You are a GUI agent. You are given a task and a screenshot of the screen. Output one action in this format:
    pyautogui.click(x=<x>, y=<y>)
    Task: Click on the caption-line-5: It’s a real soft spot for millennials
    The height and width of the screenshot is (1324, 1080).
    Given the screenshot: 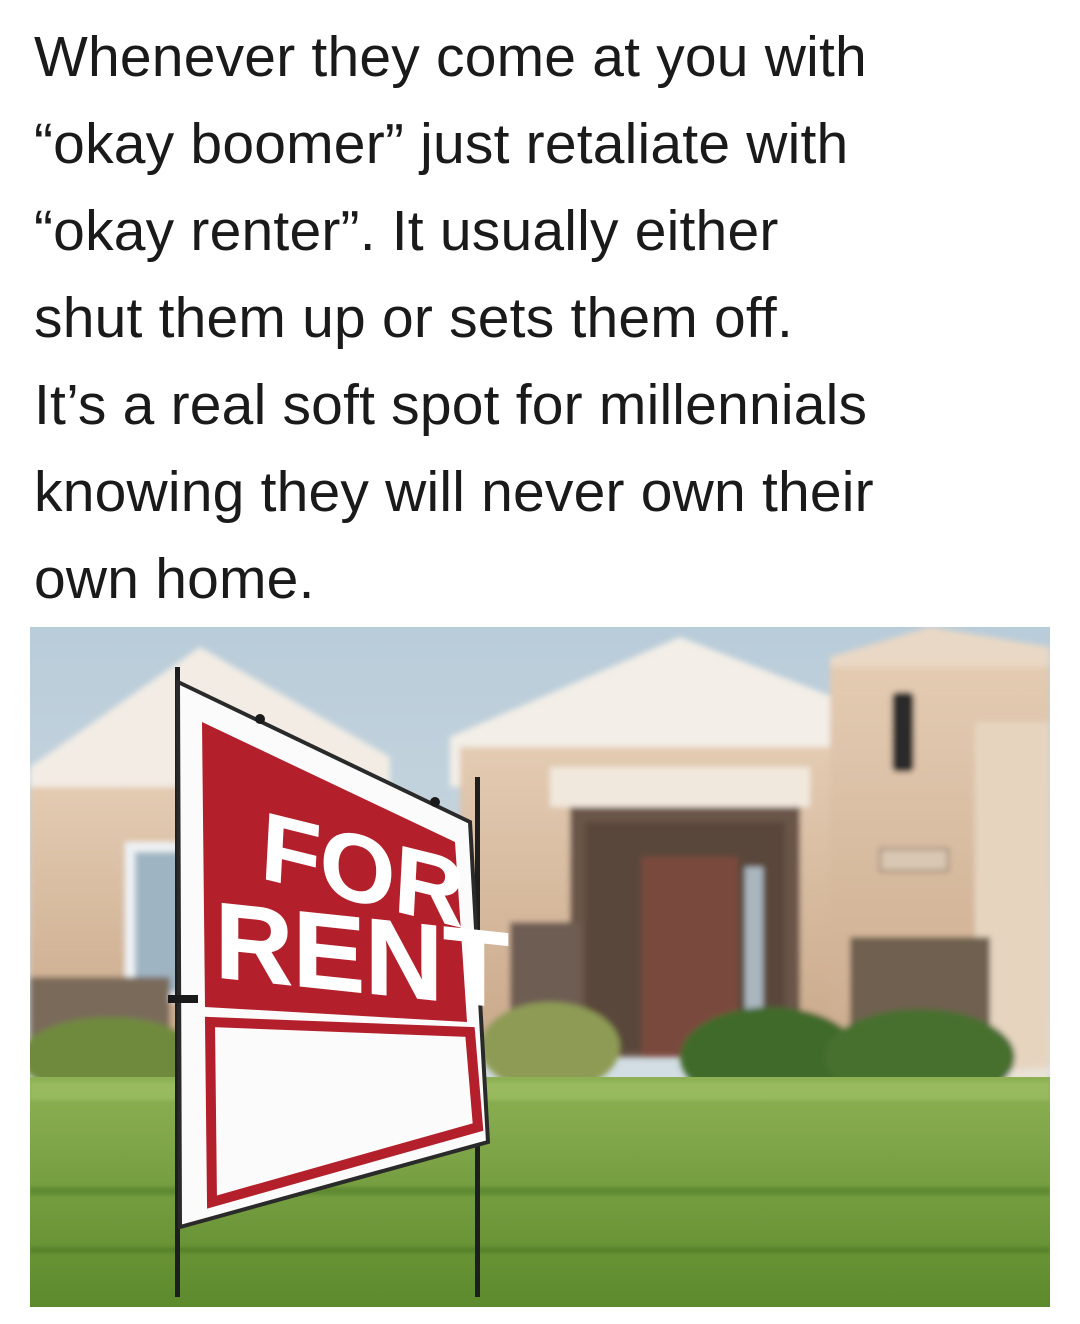 What is the action you would take?
    pyautogui.click(x=451, y=405)
    